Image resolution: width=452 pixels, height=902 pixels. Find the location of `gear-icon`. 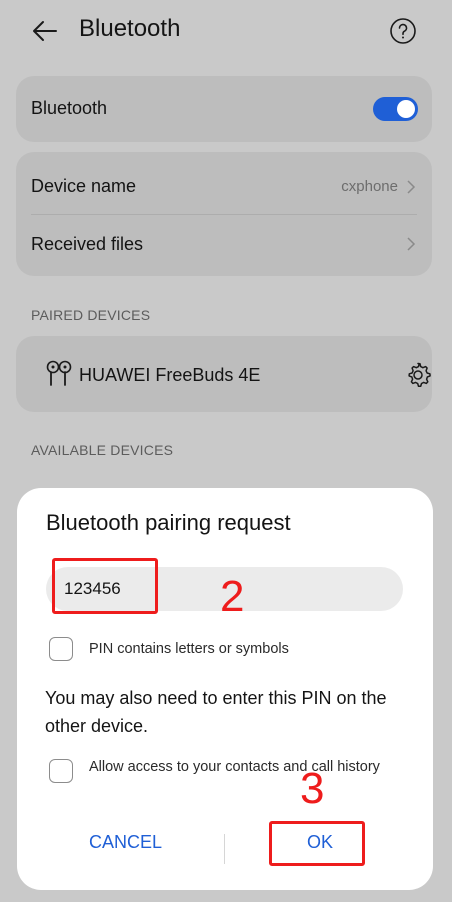

gear-icon is located at coordinates (418, 375).